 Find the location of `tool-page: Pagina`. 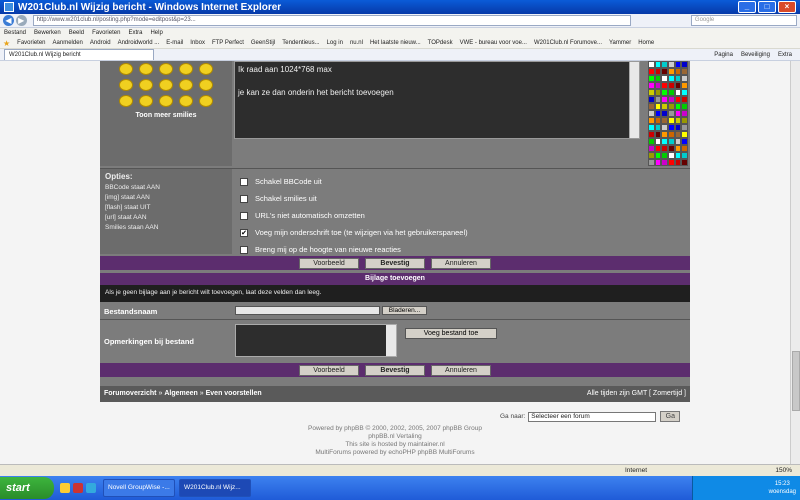

tool-page: Pagina is located at coordinates (723, 55).